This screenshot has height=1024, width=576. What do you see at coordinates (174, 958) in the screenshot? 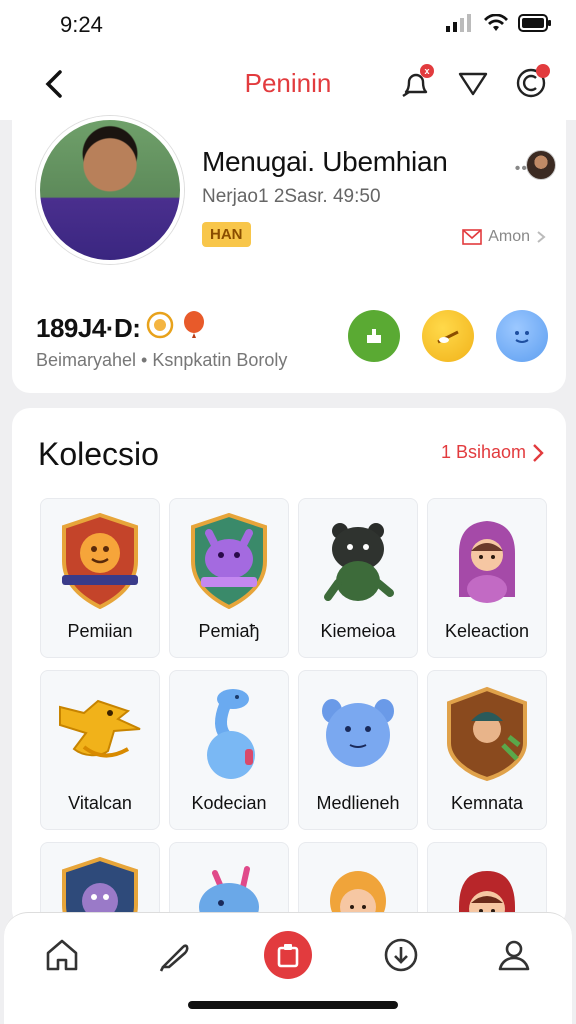
I see `feather-icon` at bounding box center [174, 958].